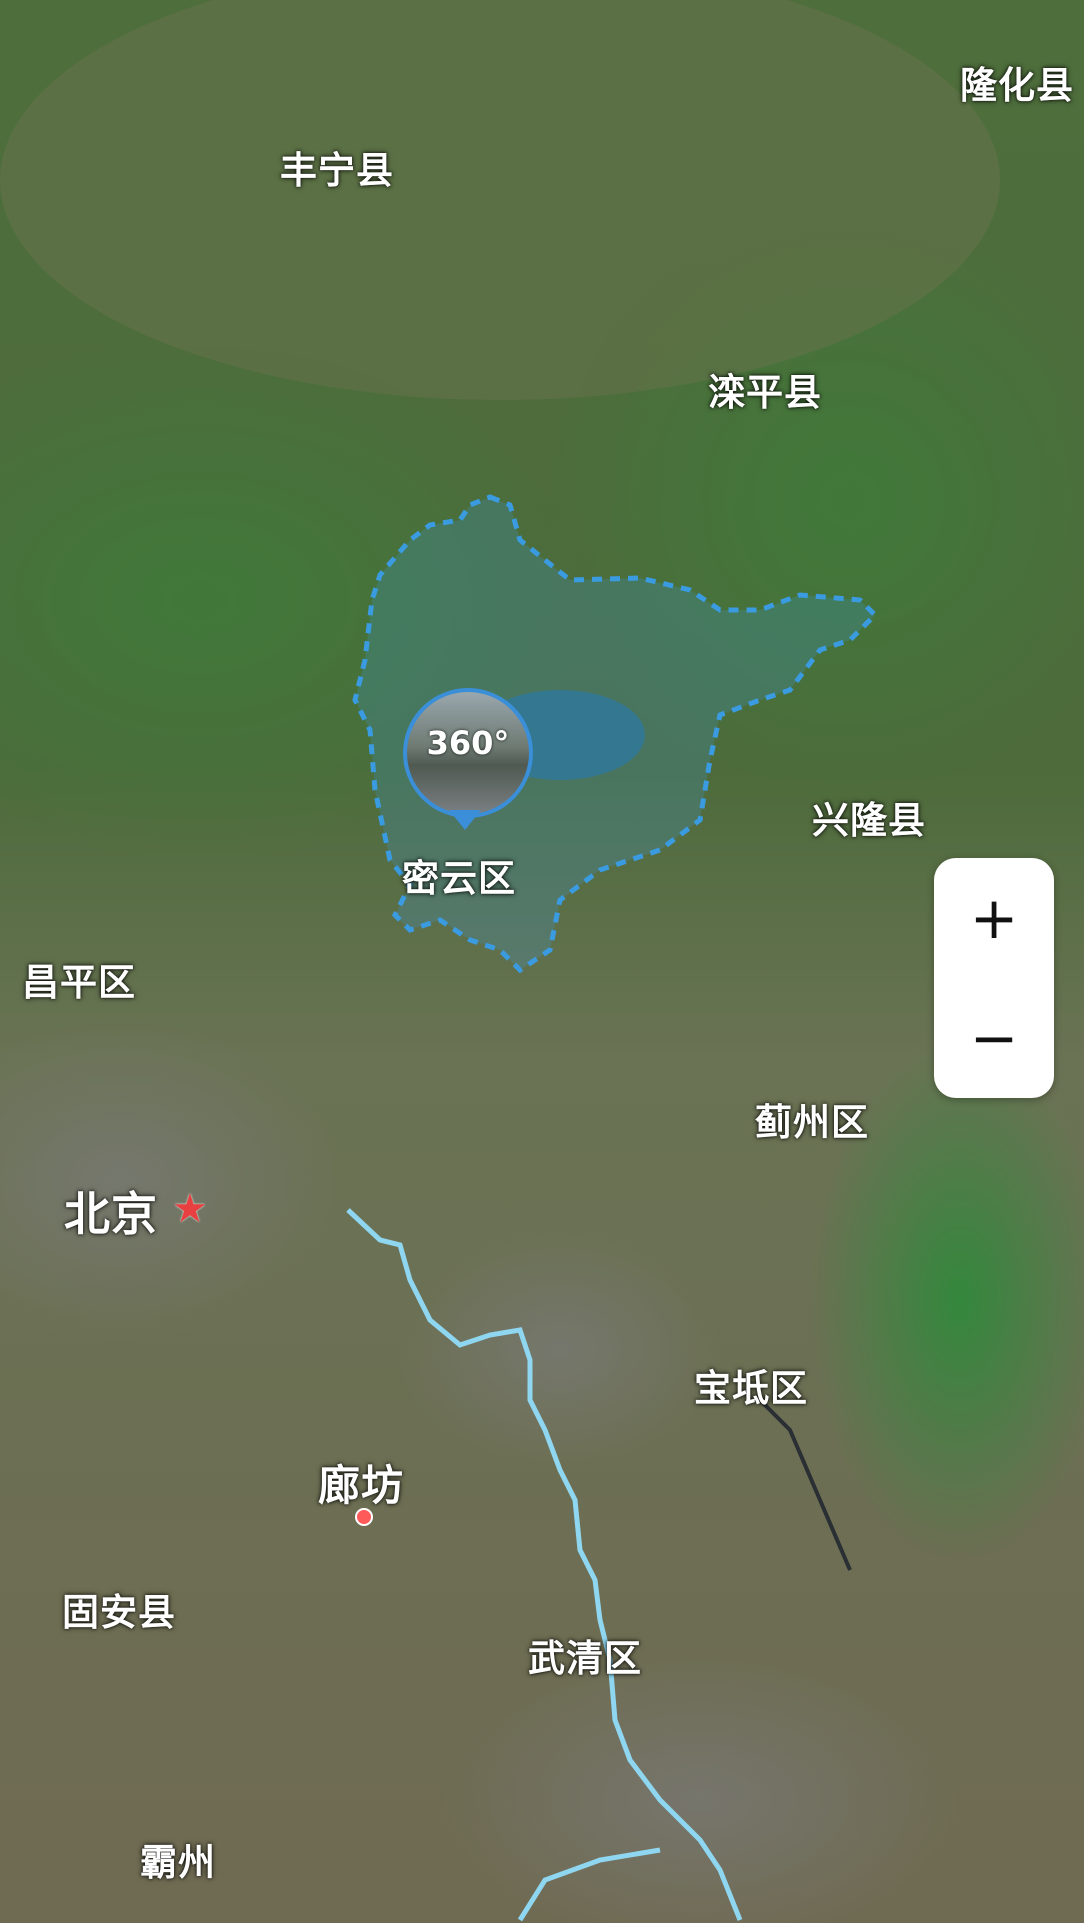 This screenshot has width=1084, height=1923. Describe the element at coordinates (465, 820) in the screenshot. I see `pin-pointer` at that location.